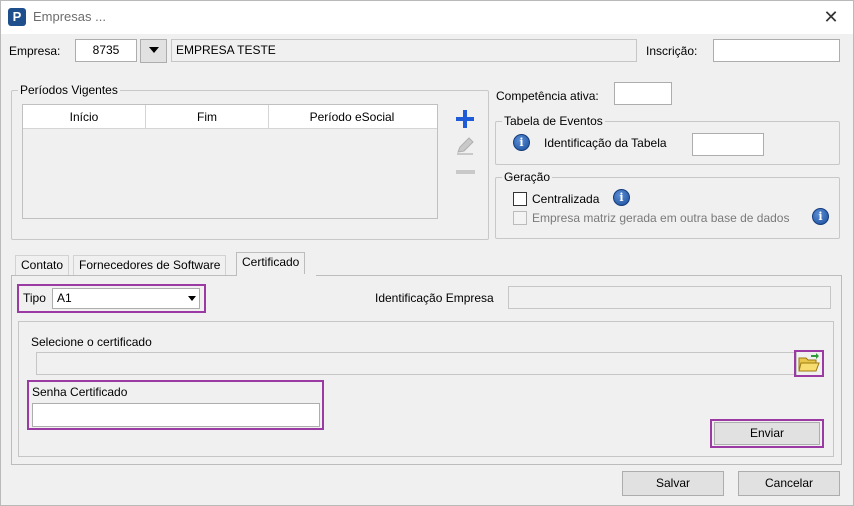 The height and width of the screenshot is (506, 854). I want to click on pencil-icon, so click(465, 146).